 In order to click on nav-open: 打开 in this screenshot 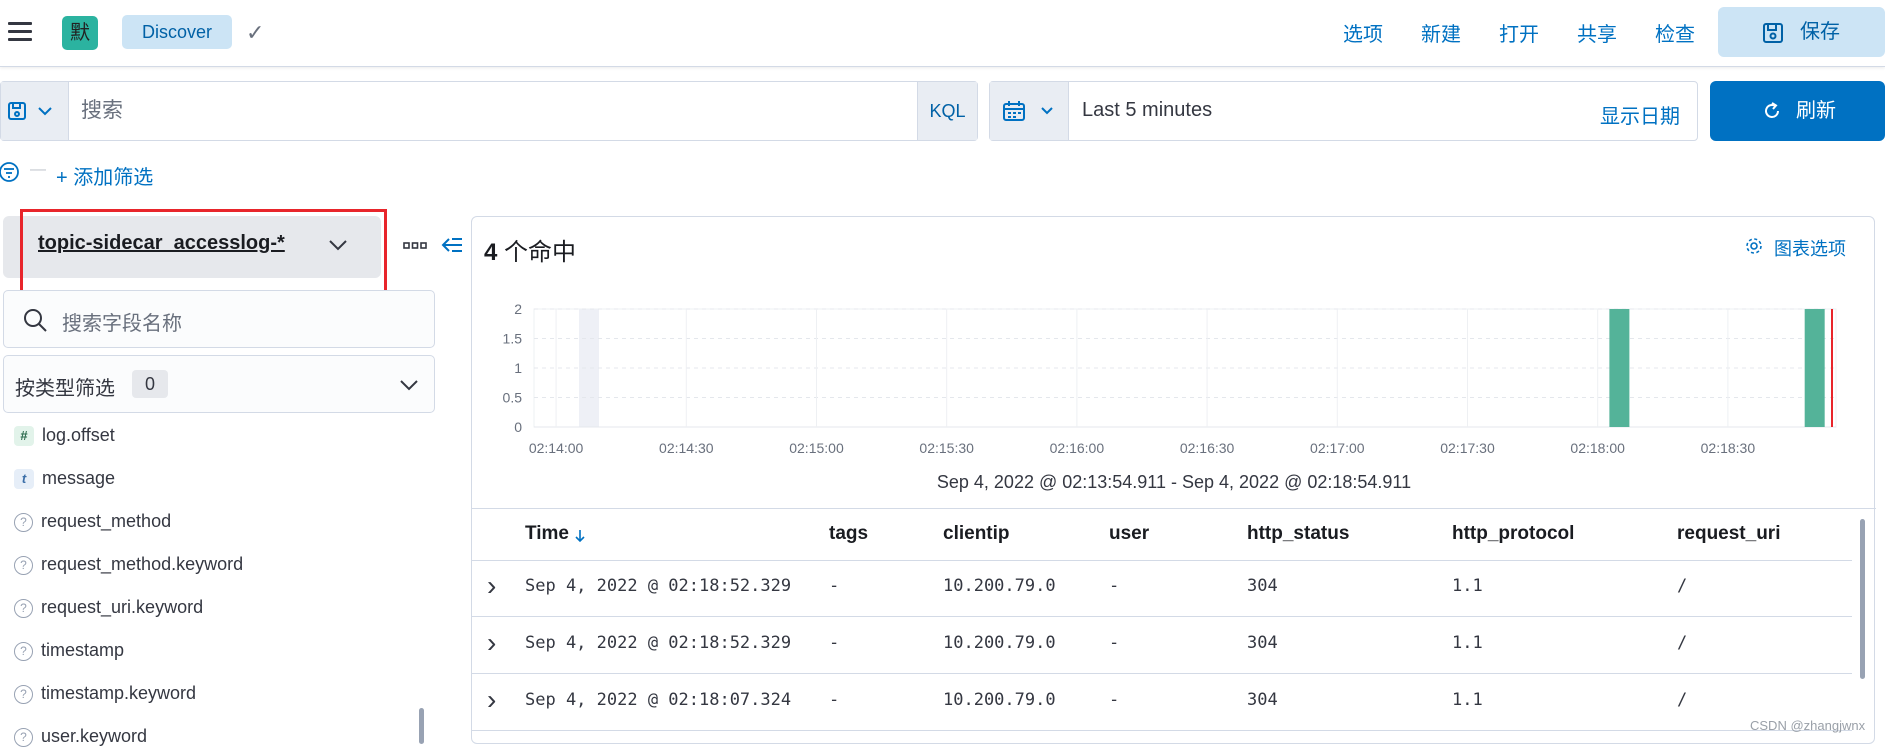, I will do `click(1519, 32)`.